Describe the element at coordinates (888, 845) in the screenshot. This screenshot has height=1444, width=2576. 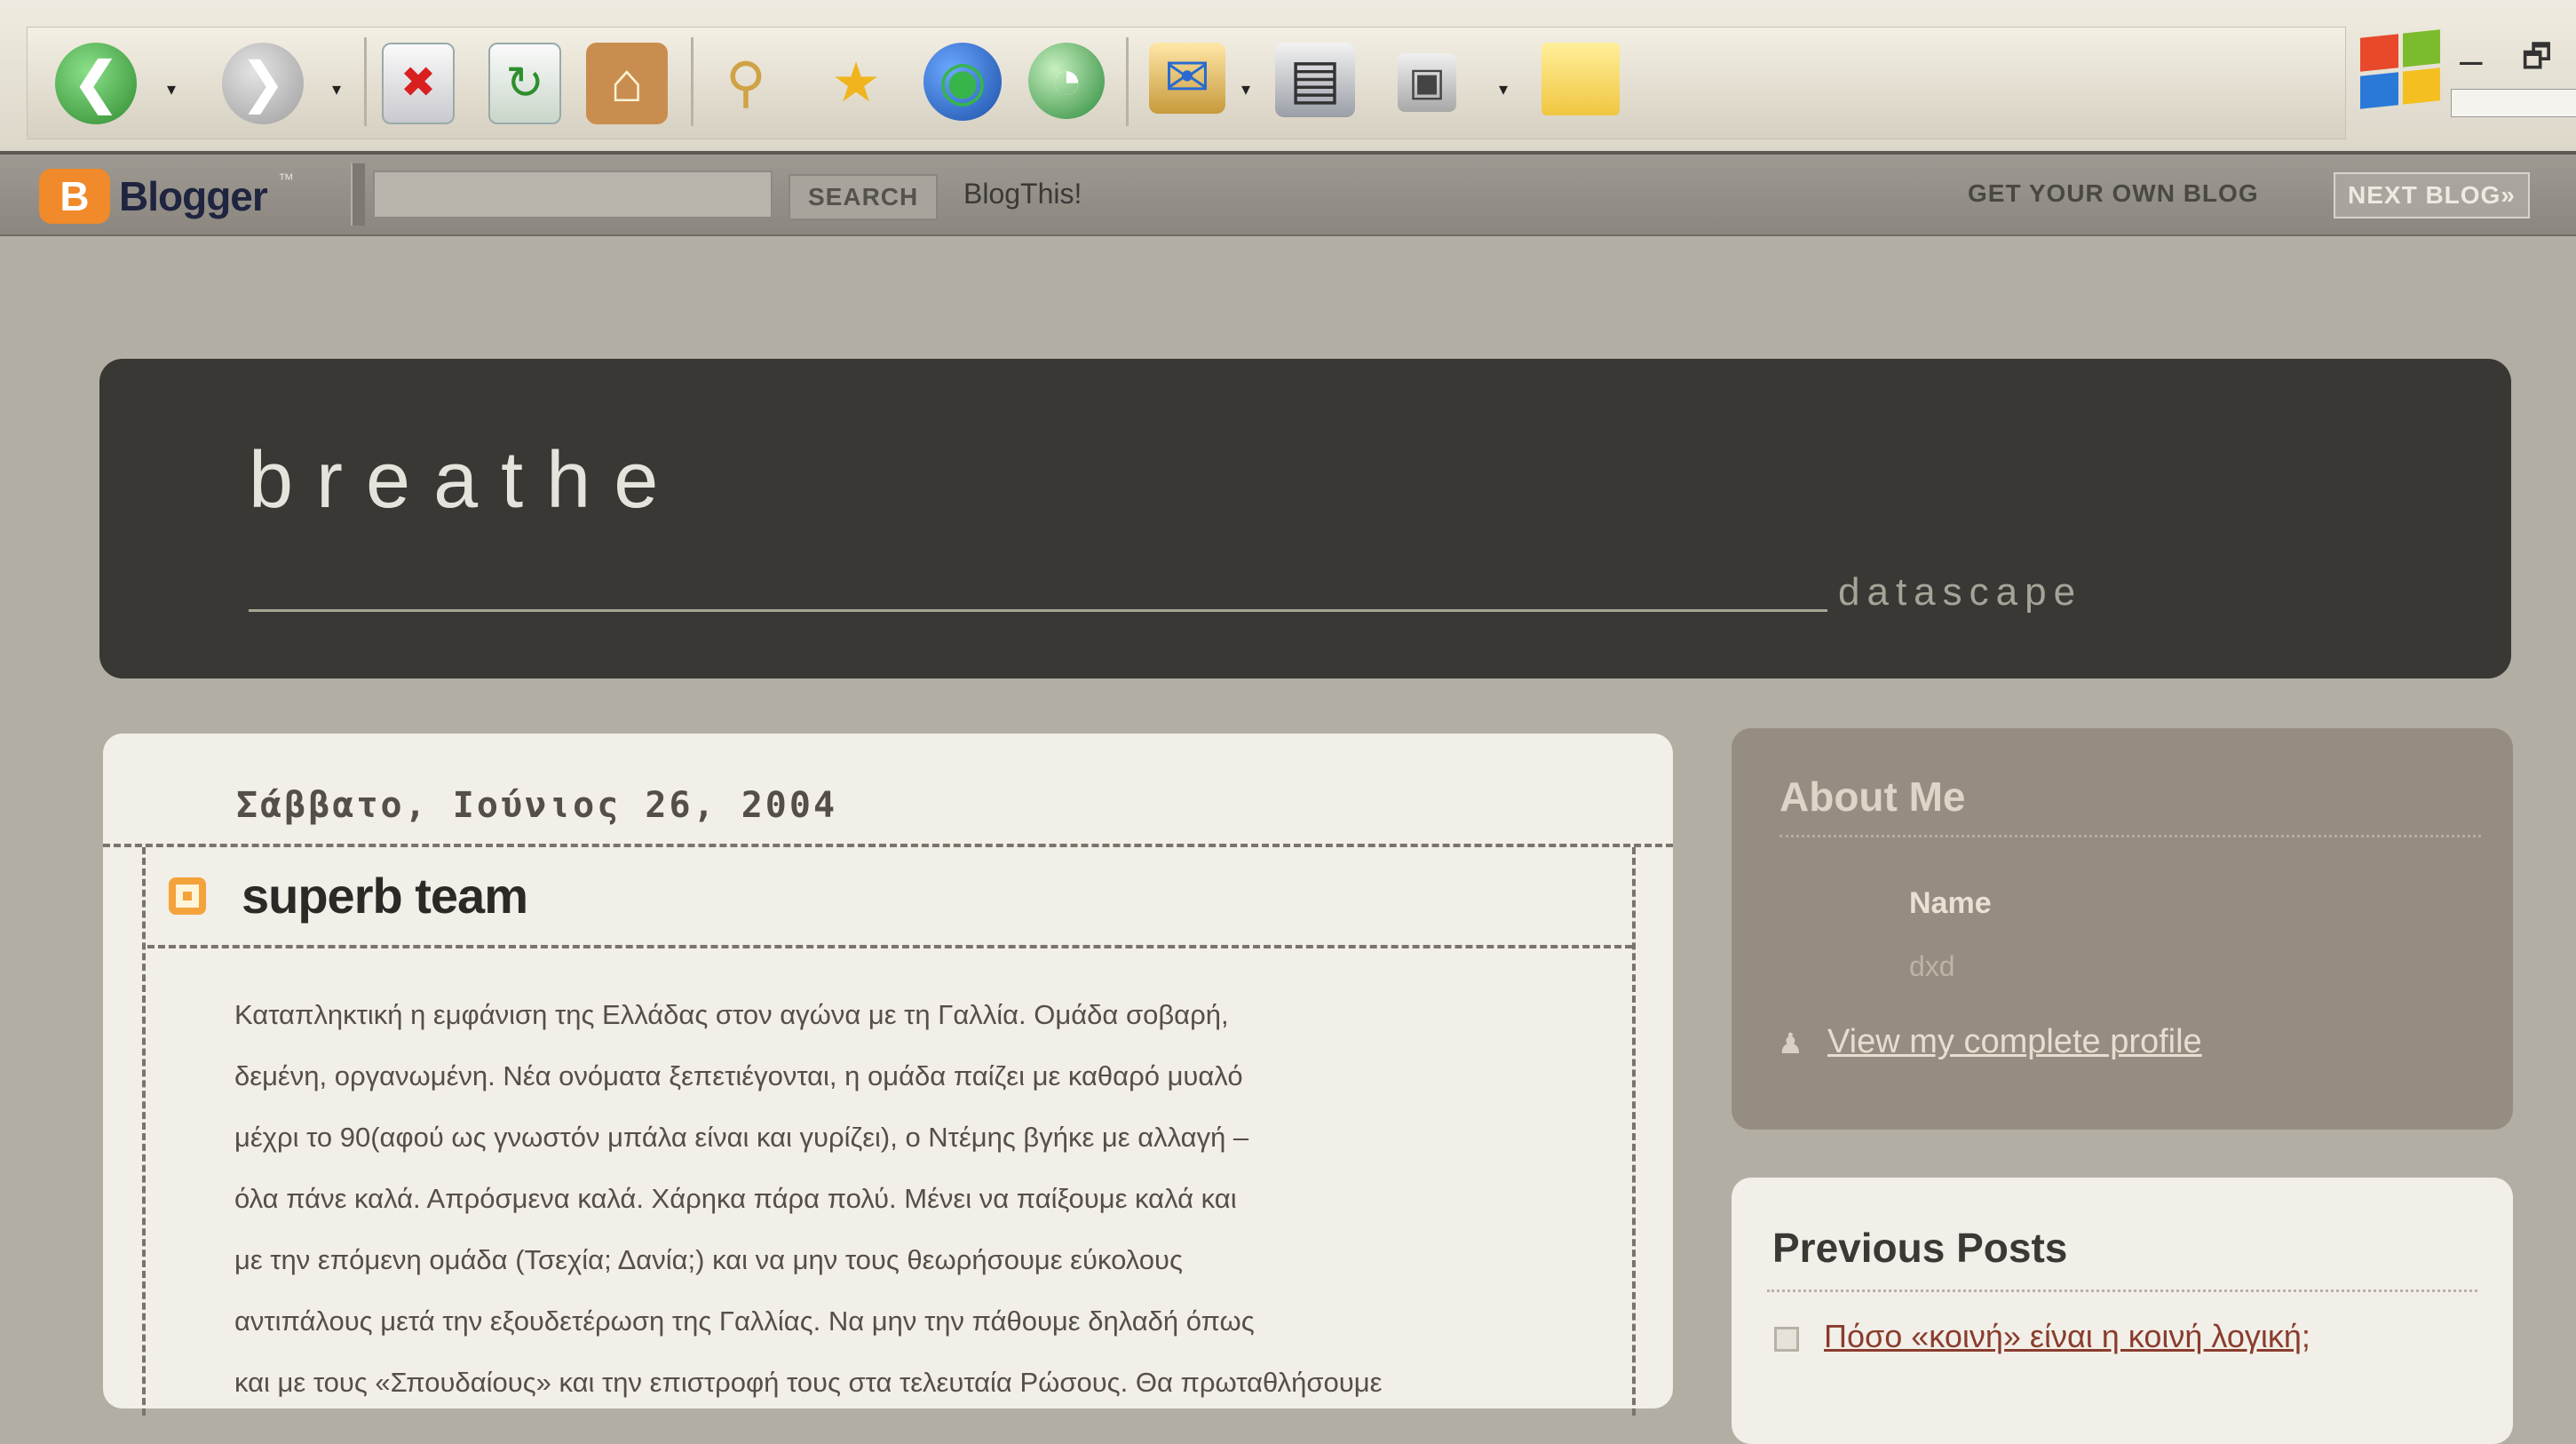
I see `post-border-top` at that location.